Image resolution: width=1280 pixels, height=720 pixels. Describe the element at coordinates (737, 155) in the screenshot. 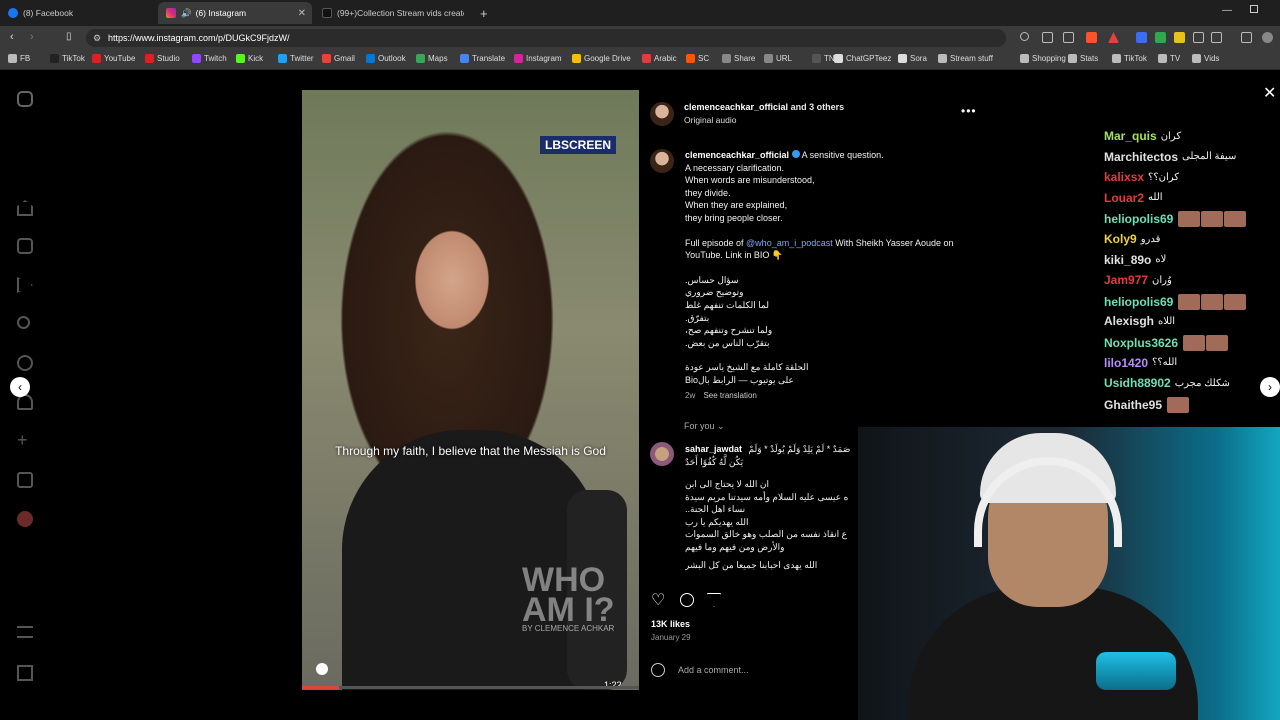

I see `caption-username: clemenceachkar_official` at that location.